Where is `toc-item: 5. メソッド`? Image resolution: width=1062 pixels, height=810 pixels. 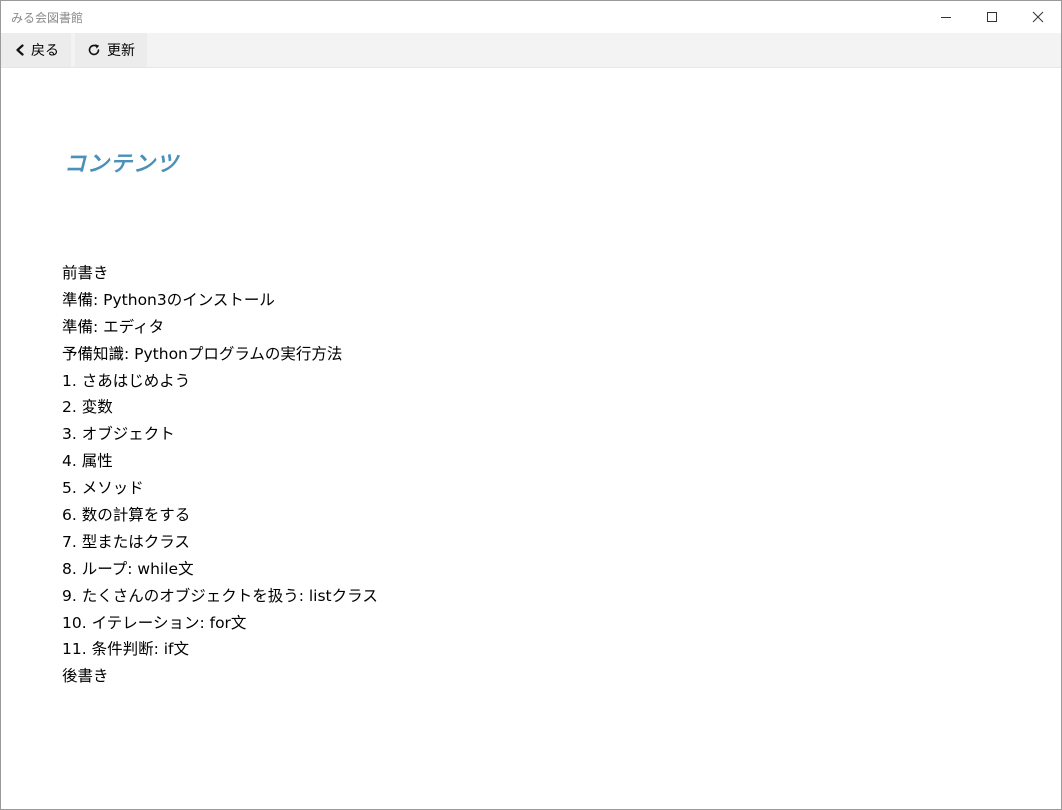
toc-item: 5. メソッド is located at coordinates (561, 488).